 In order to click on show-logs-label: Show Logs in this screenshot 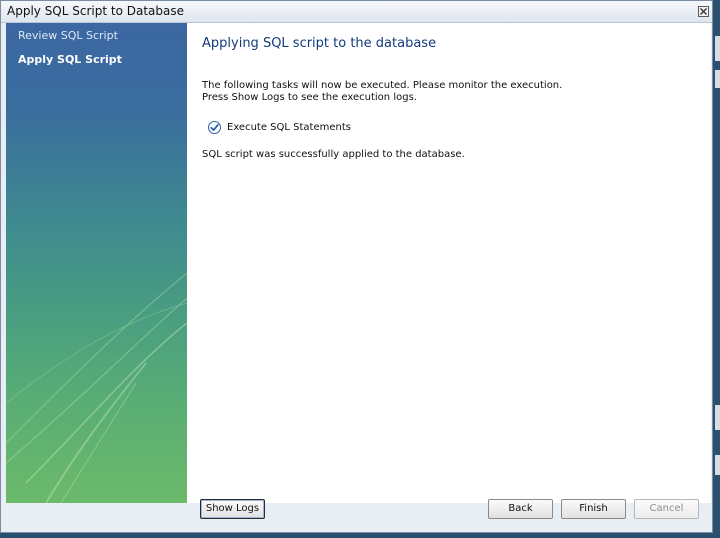, I will do `click(232, 508)`.